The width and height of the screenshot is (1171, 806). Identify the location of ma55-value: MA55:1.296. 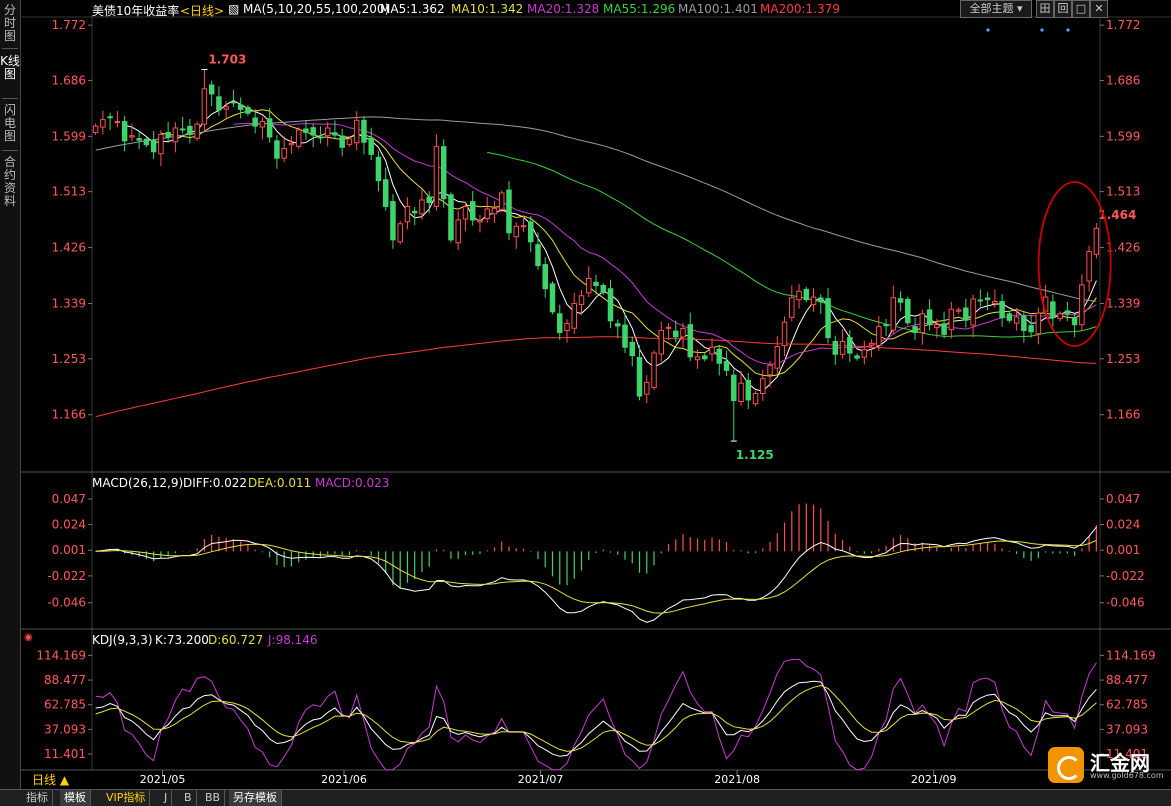
(639, 9).